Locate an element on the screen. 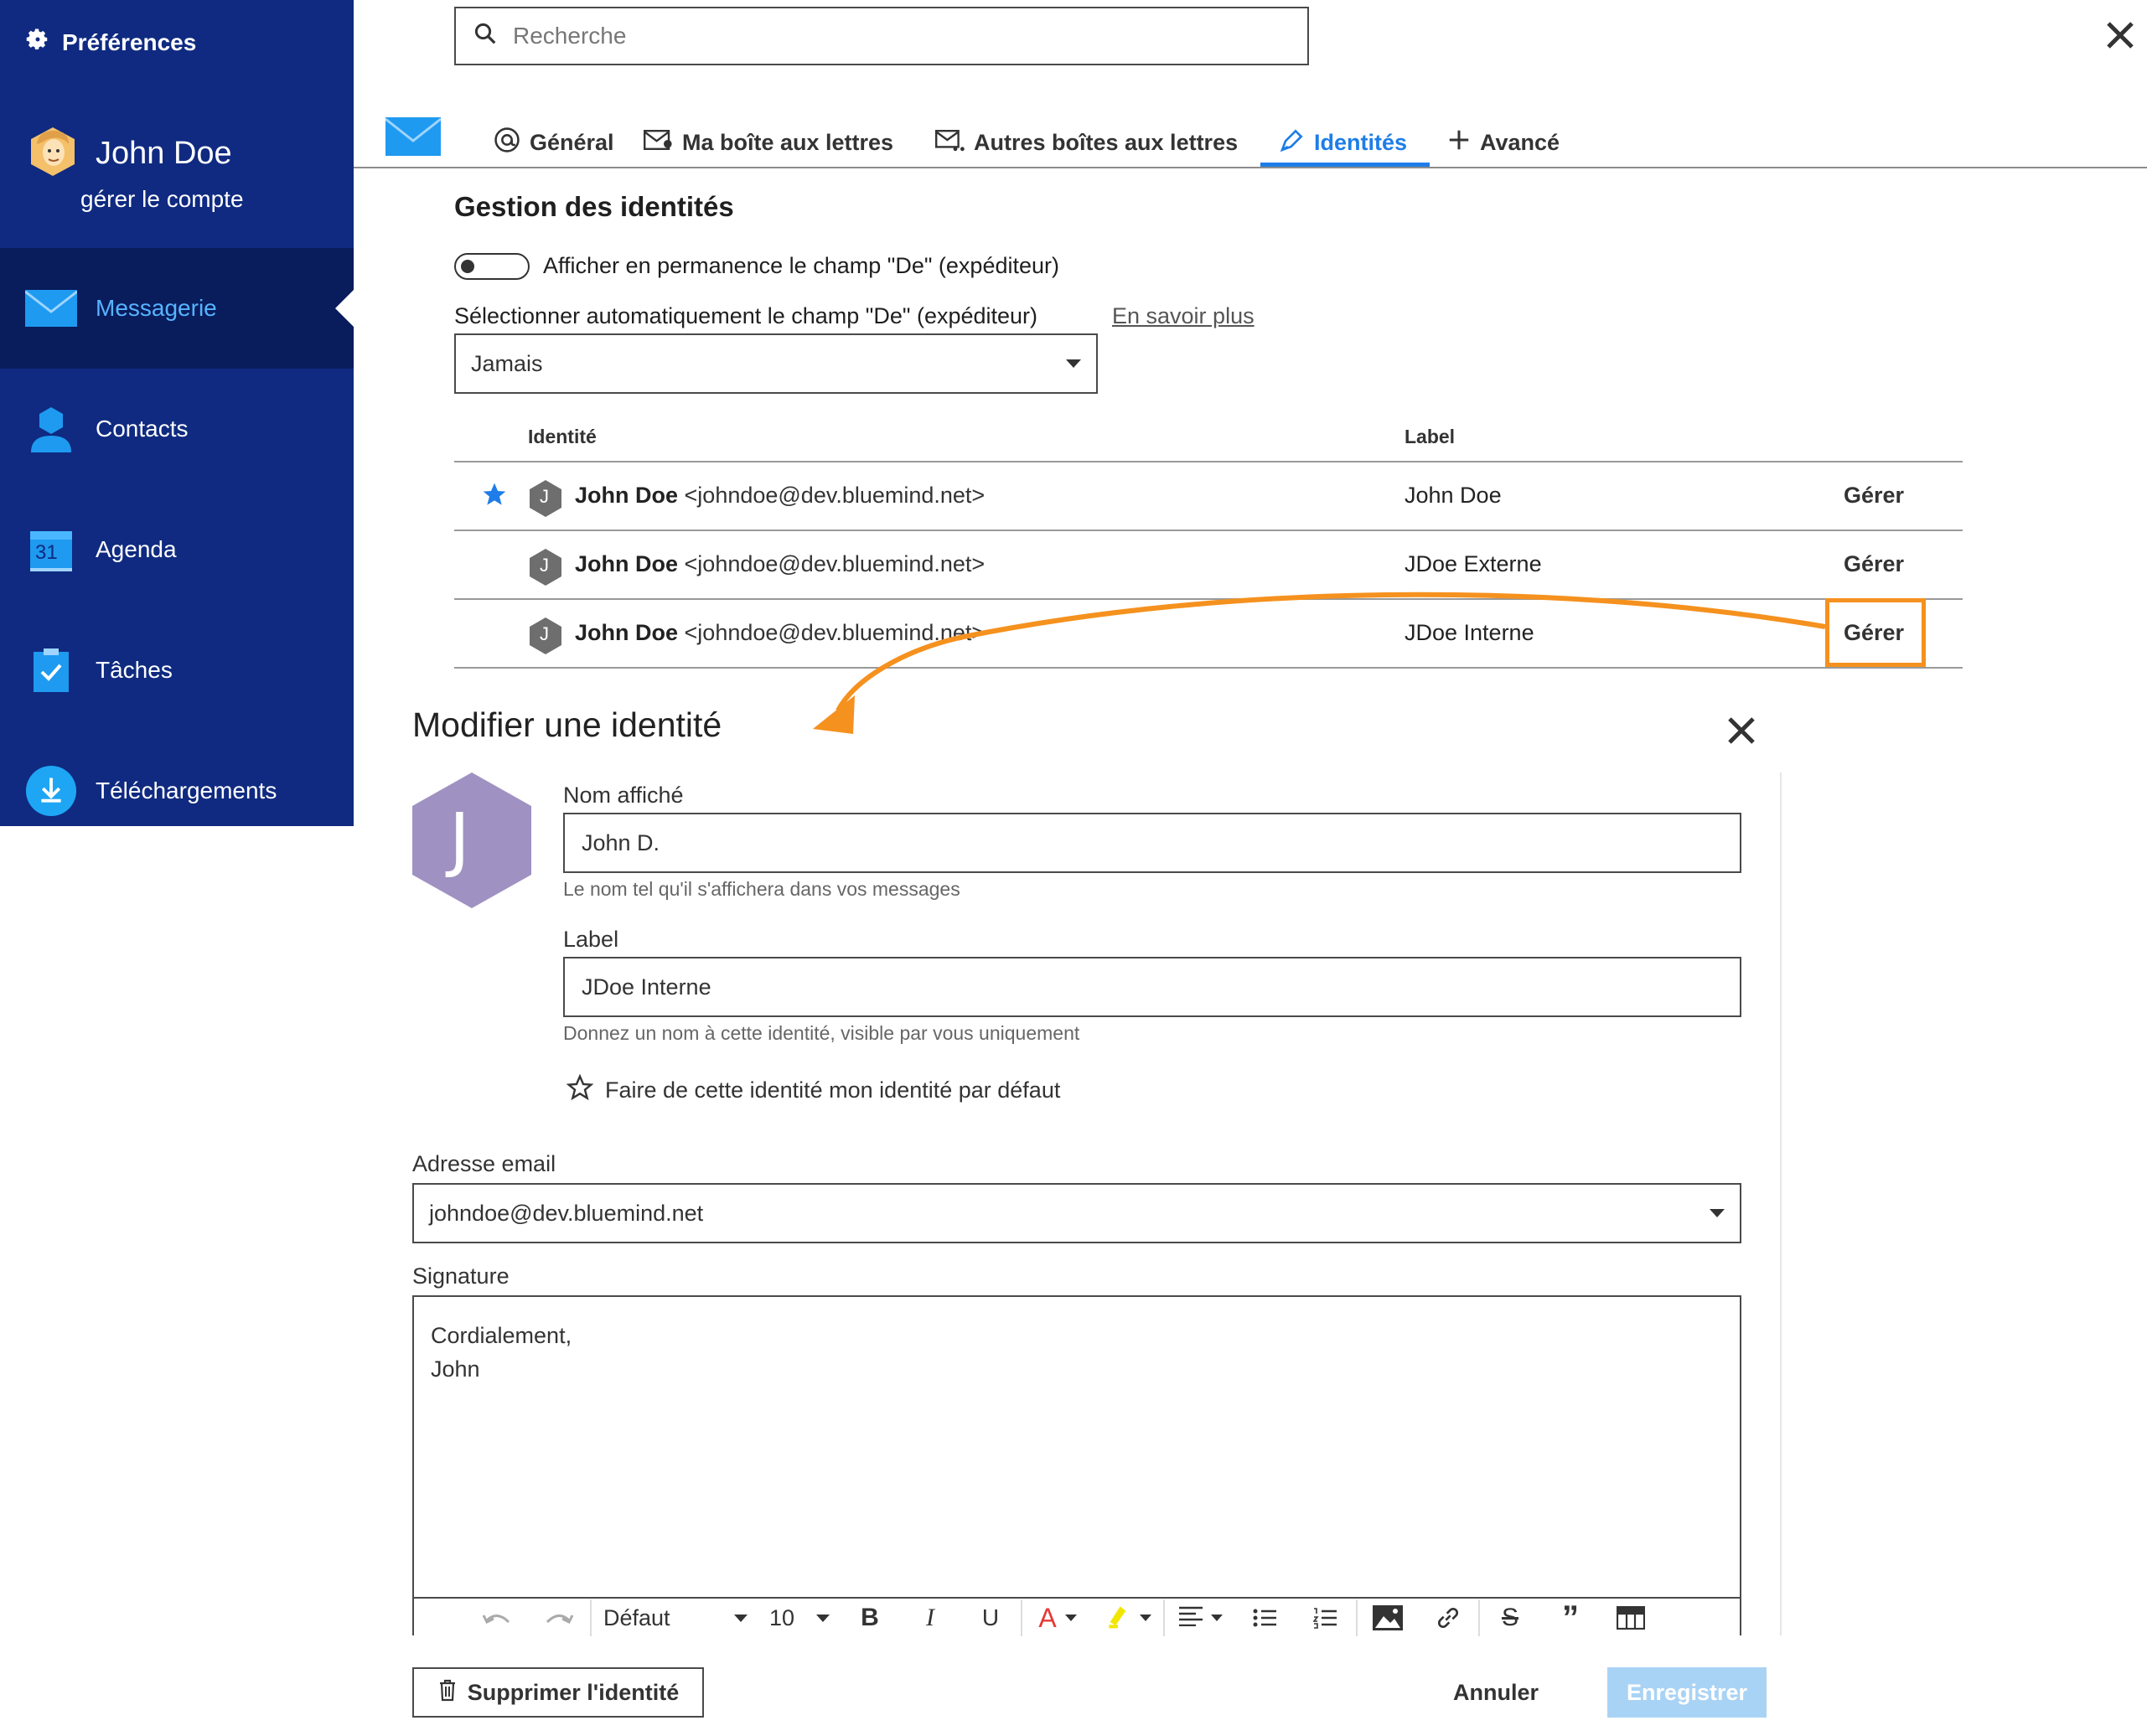 Image resolution: width=2147 pixels, height=1736 pixels. modal-title: Modifier une identité is located at coordinates (567, 724).